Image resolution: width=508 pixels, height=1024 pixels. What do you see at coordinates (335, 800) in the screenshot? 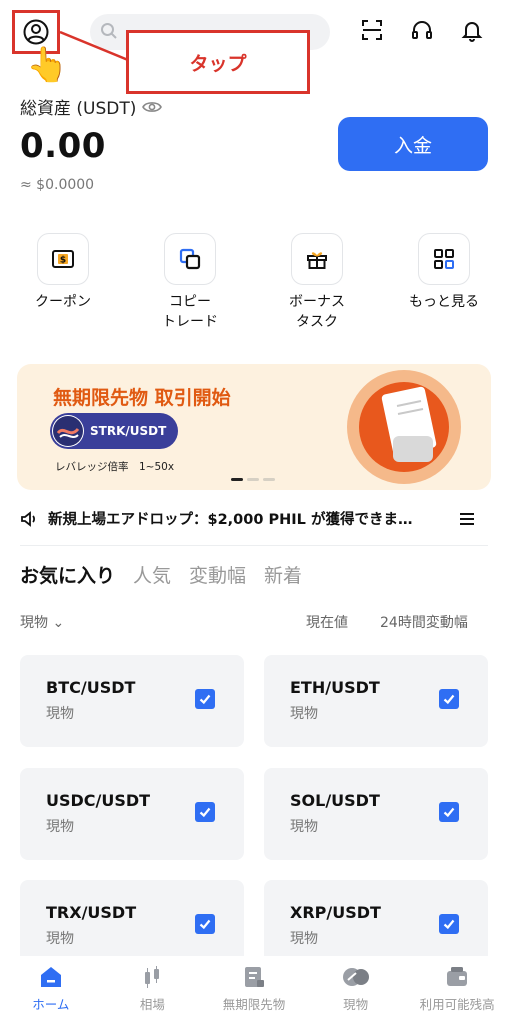
I see `card-pair: SOL/USDT` at bounding box center [335, 800].